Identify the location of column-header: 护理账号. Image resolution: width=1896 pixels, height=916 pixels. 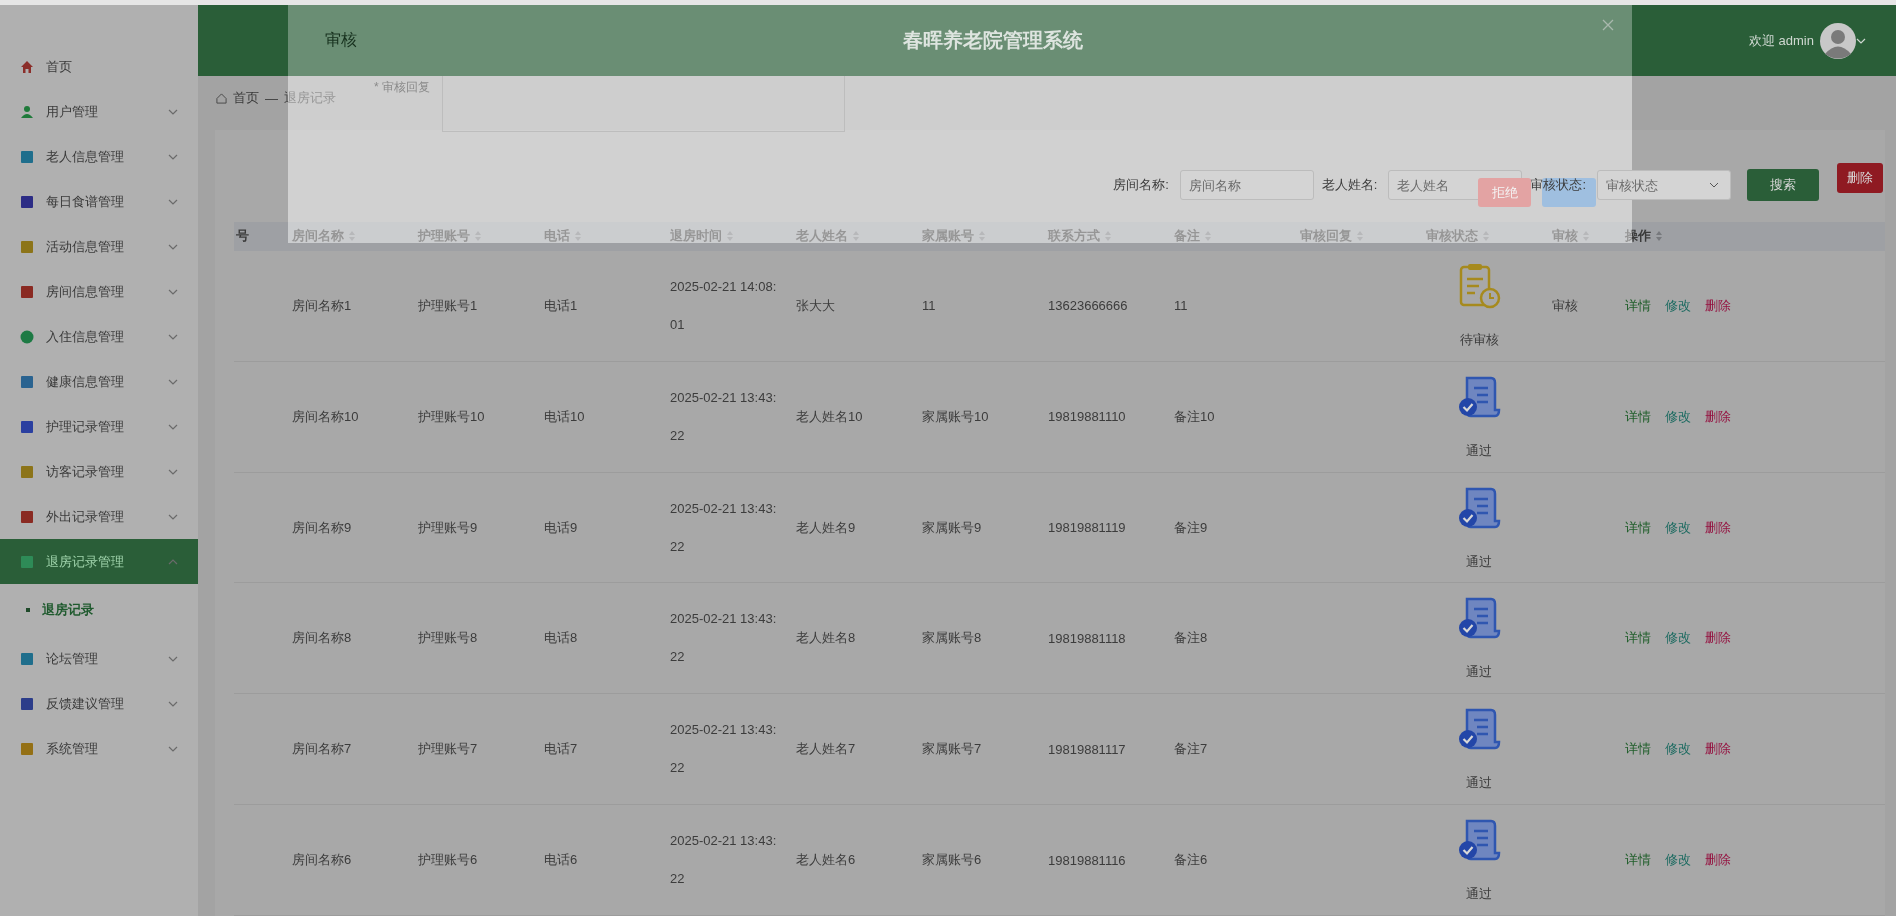
(444, 236).